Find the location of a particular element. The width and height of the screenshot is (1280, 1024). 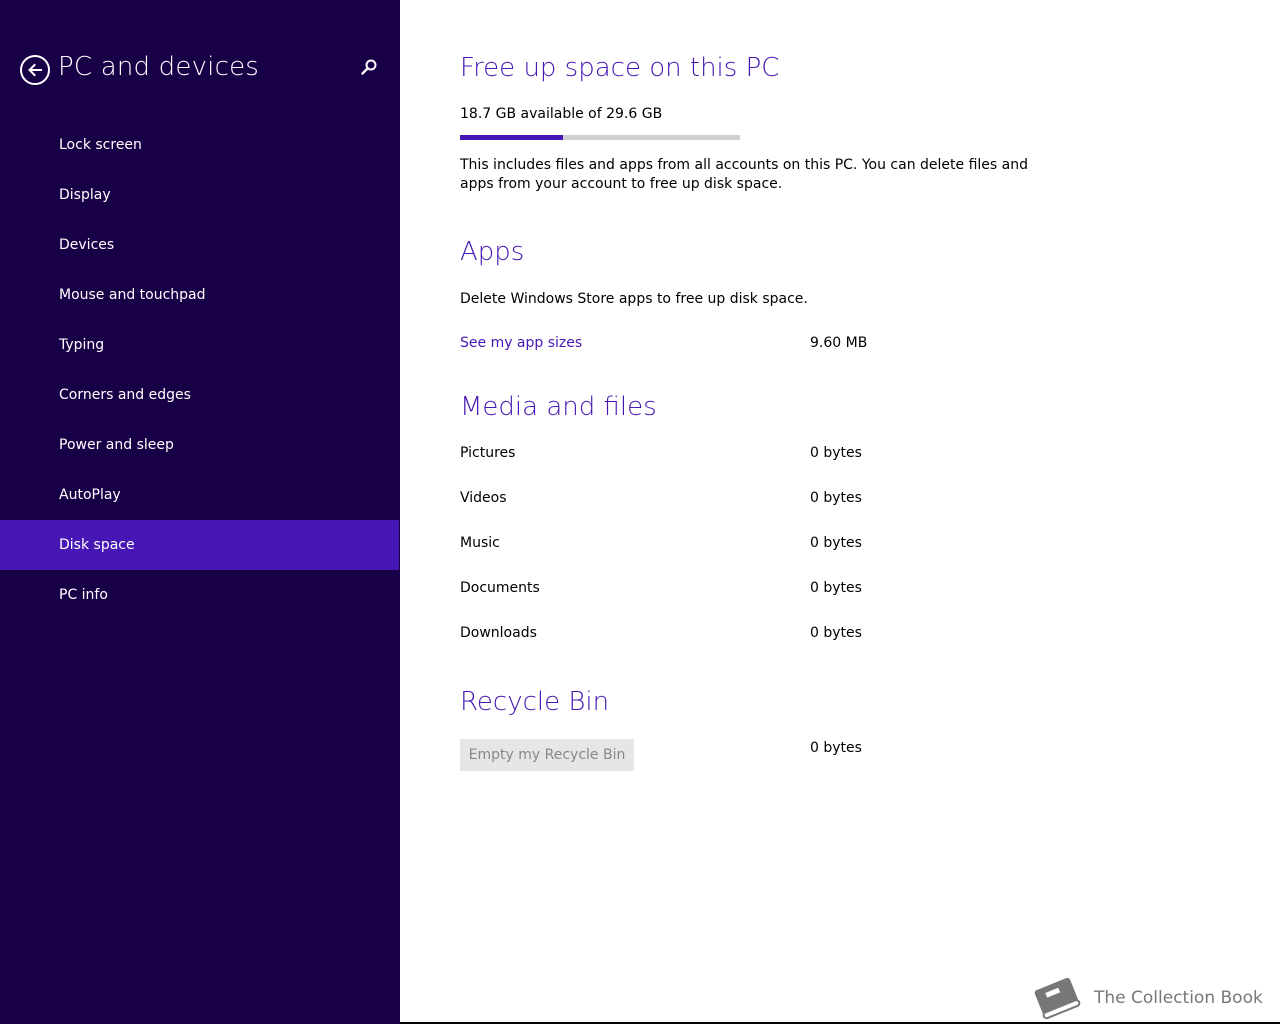

media-label-documents: Documents is located at coordinates (500, 588).